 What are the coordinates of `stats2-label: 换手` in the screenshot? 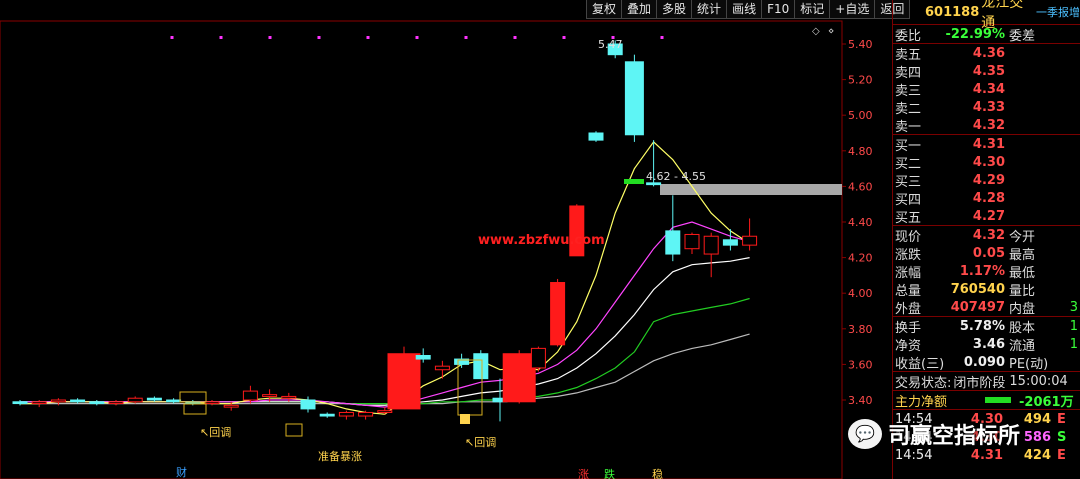 It's located at (908, 328).